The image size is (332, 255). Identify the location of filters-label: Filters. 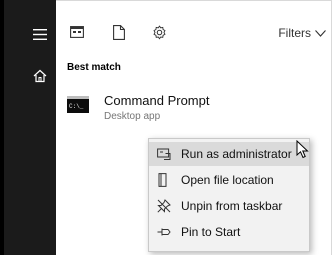
(294, 33).